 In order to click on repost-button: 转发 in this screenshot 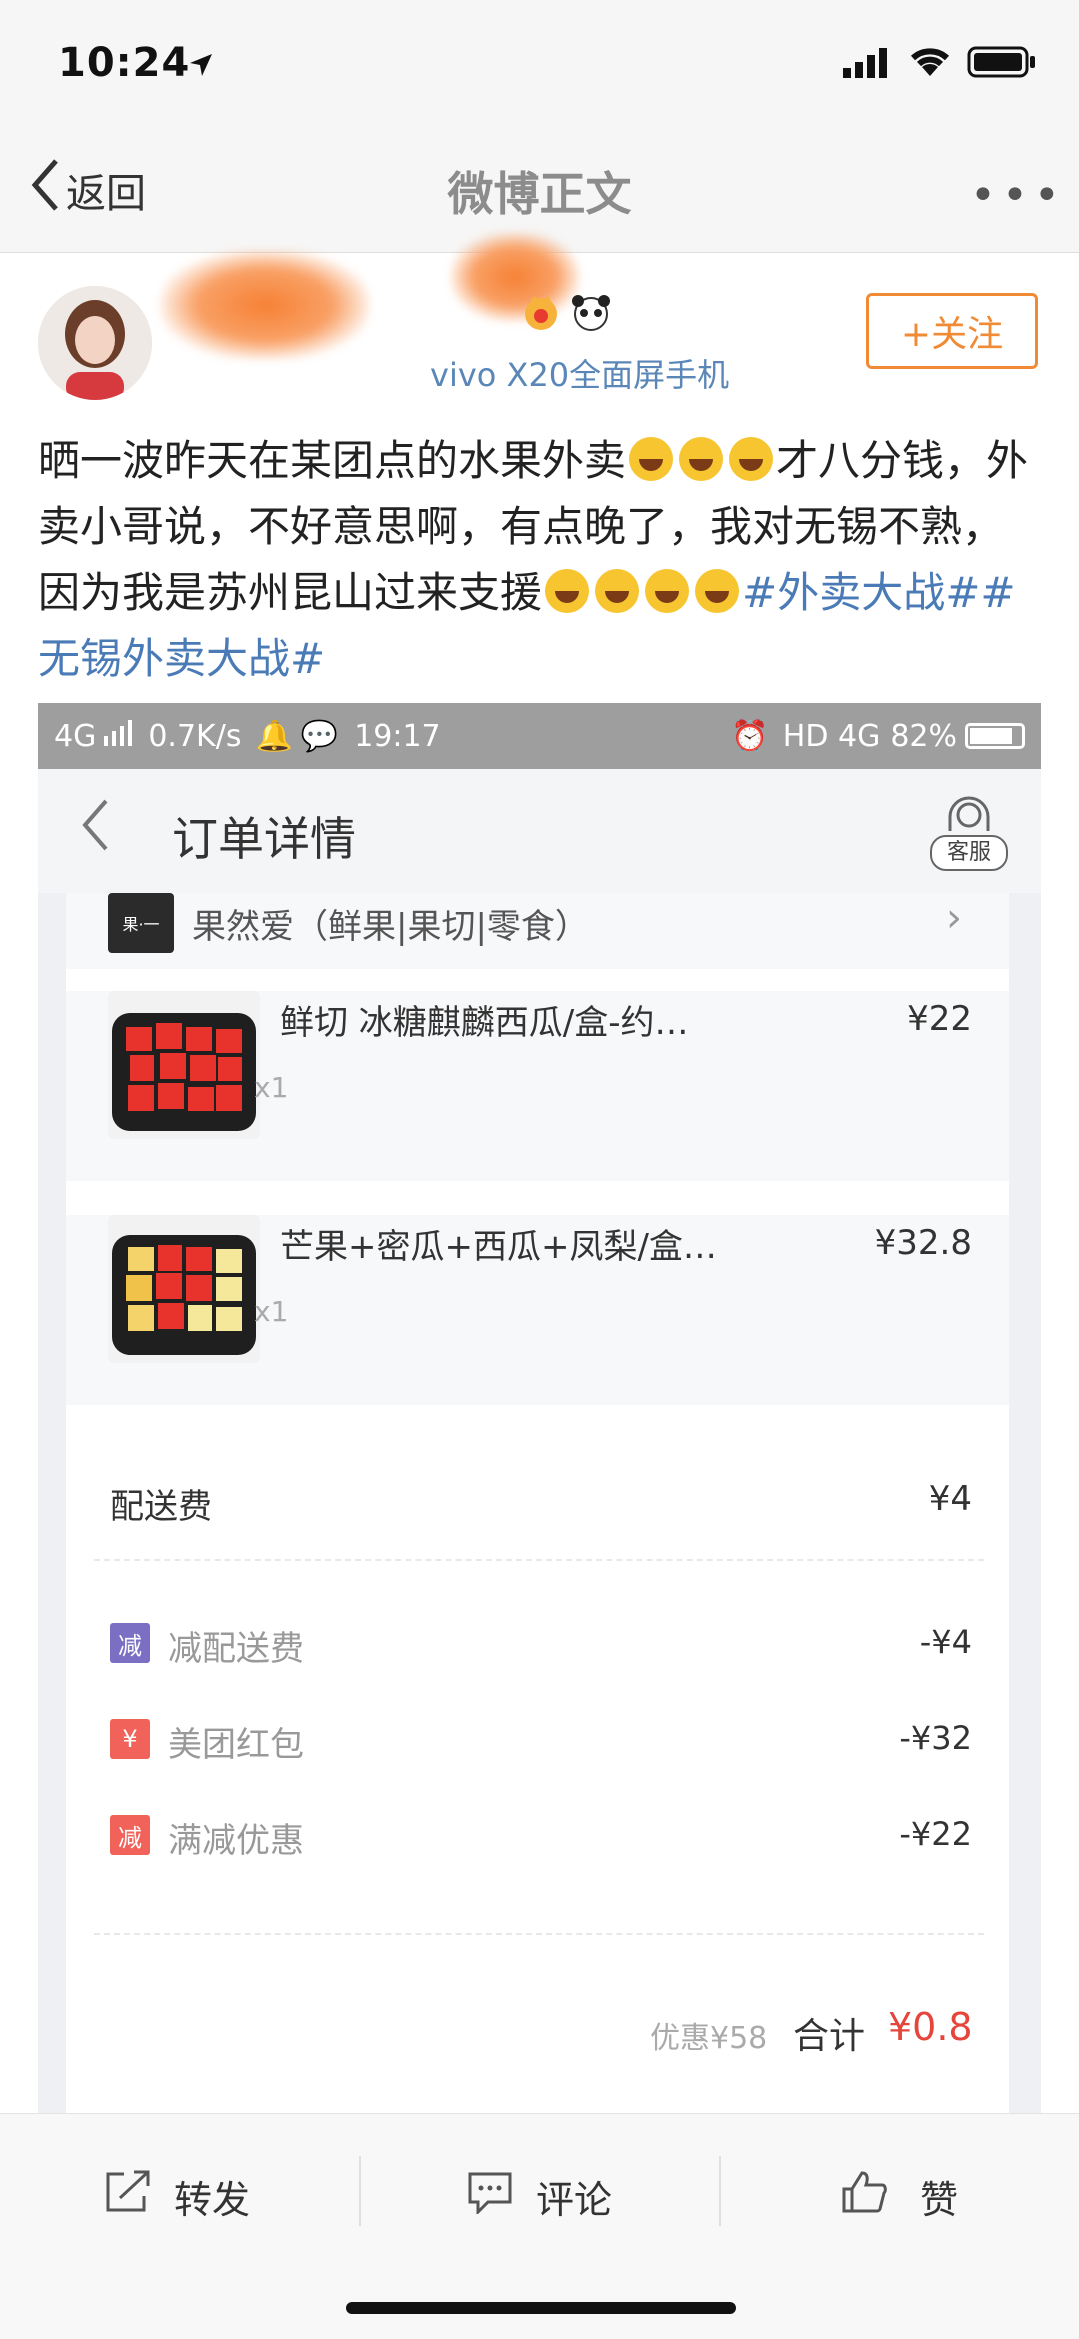, I will do `click(177, 2196)`.